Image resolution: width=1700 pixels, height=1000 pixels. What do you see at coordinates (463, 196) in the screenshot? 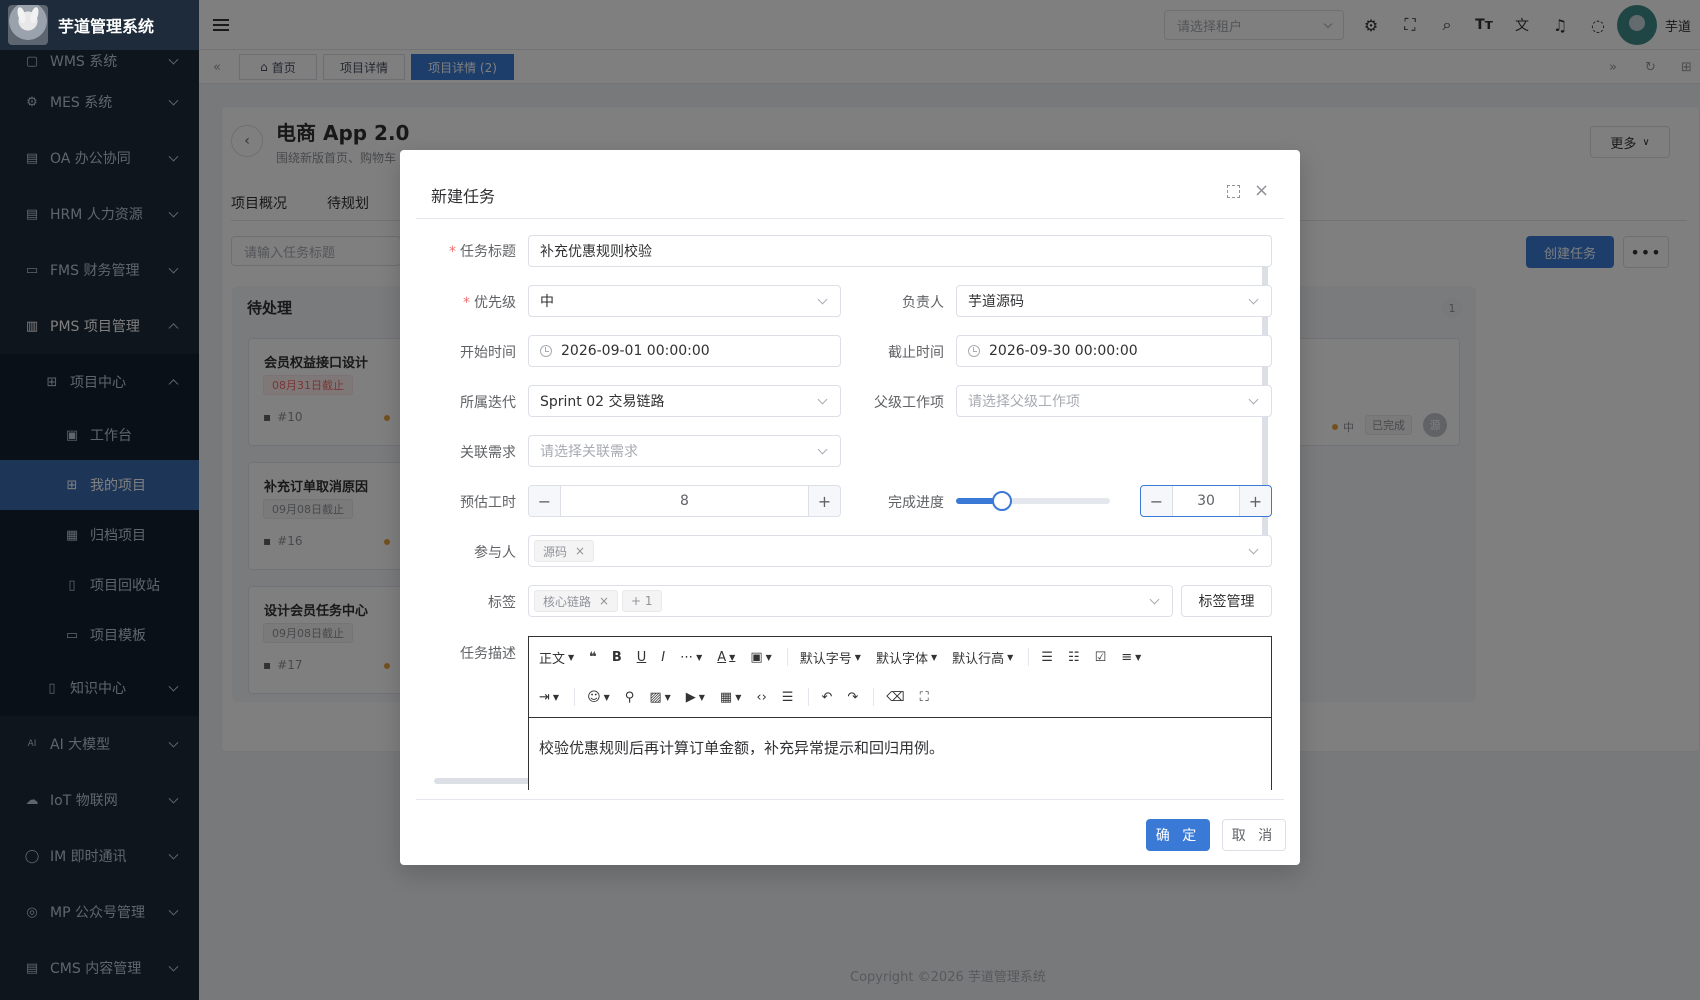
I see `dialog-title: 新建任务` at bounding box center [463, 196].